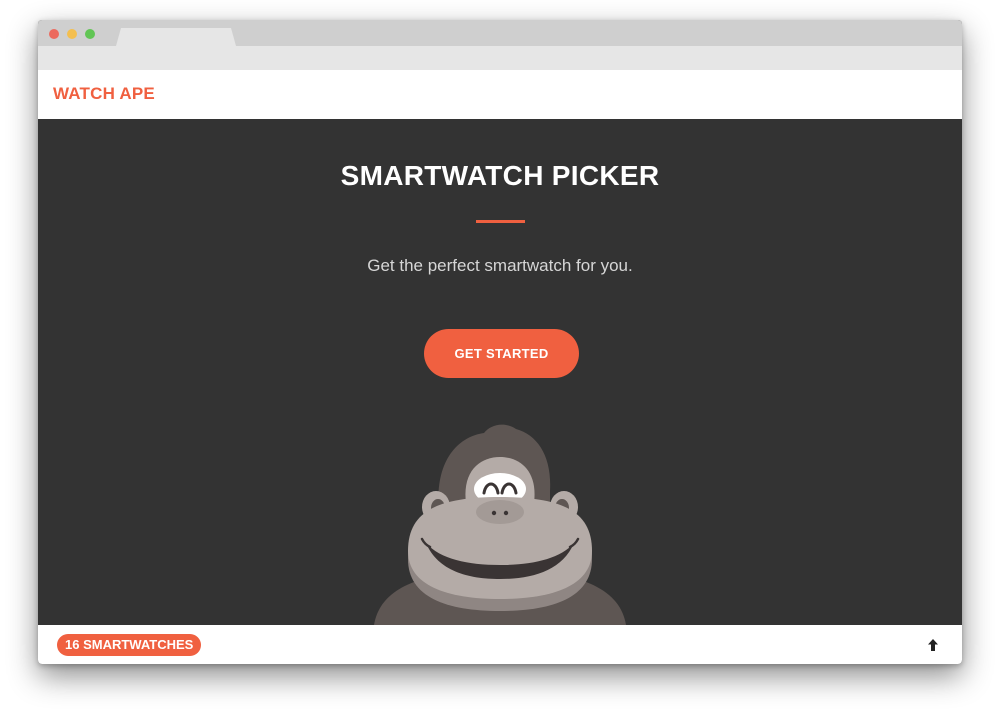 The image size is (1000, 721). I want to click on get-started-button: GET STARTED, so click(501, 353).